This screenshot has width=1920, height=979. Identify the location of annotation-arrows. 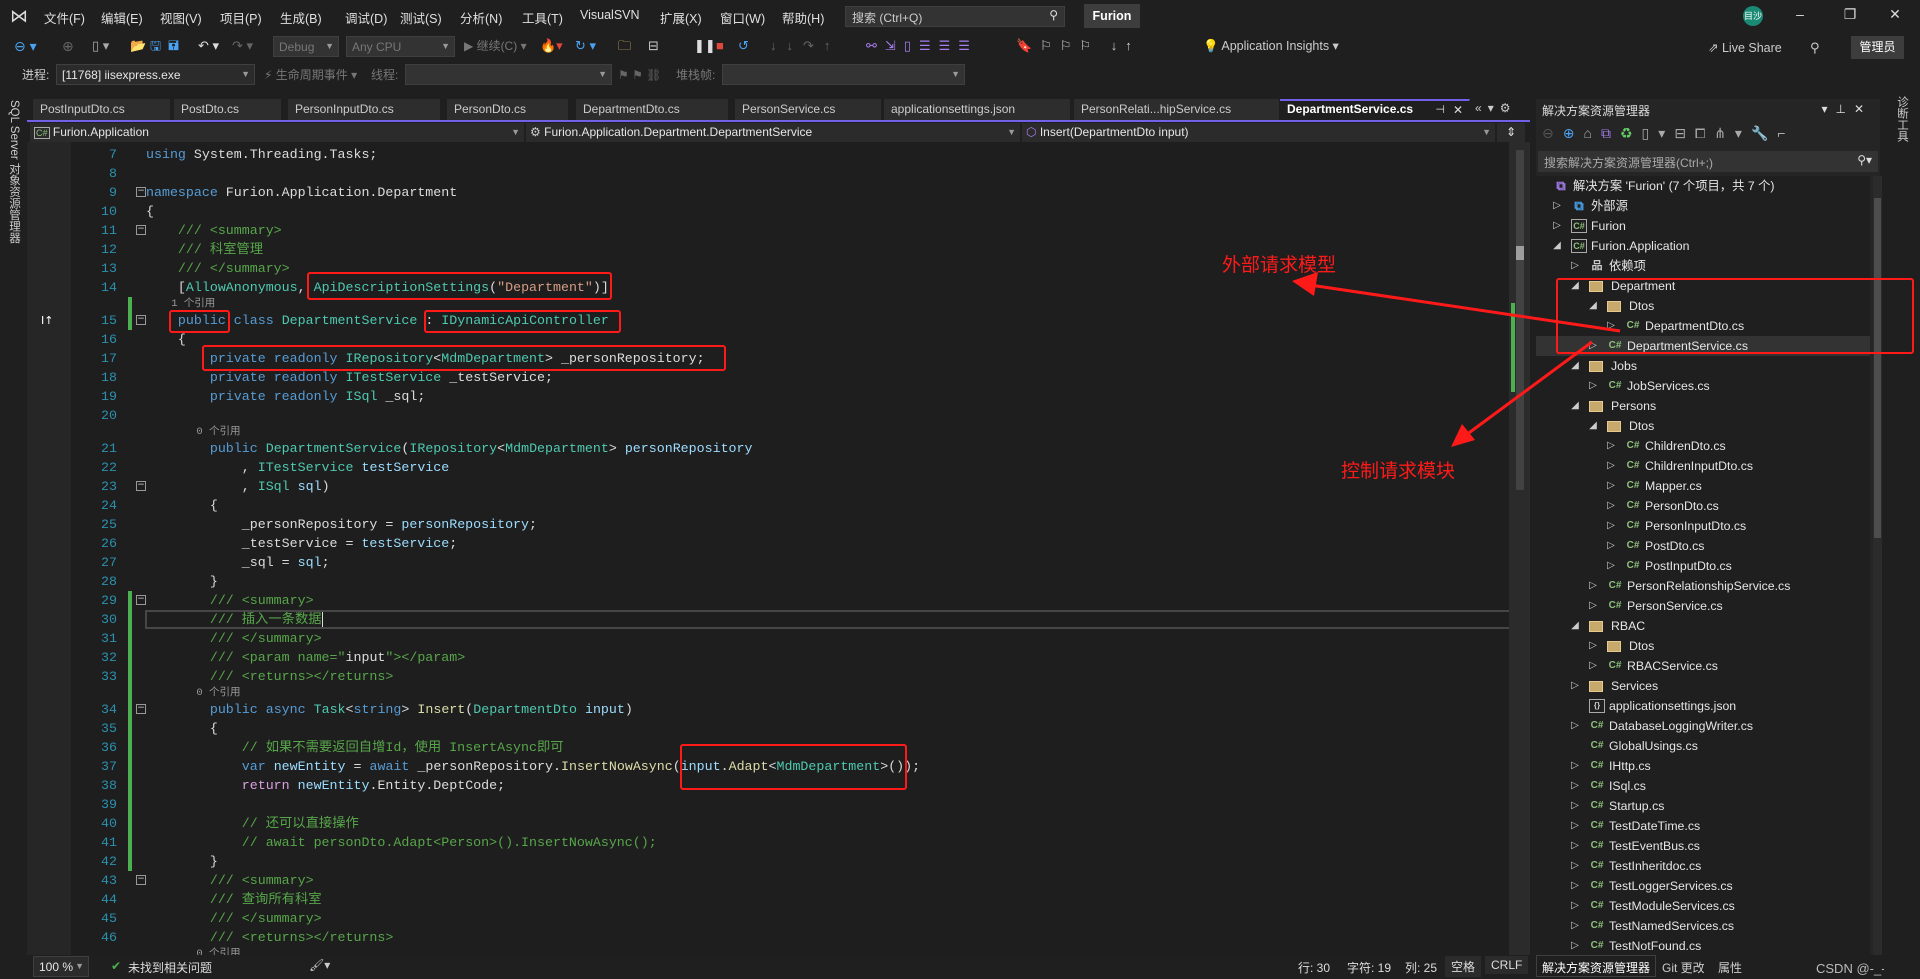
(1456, 359).